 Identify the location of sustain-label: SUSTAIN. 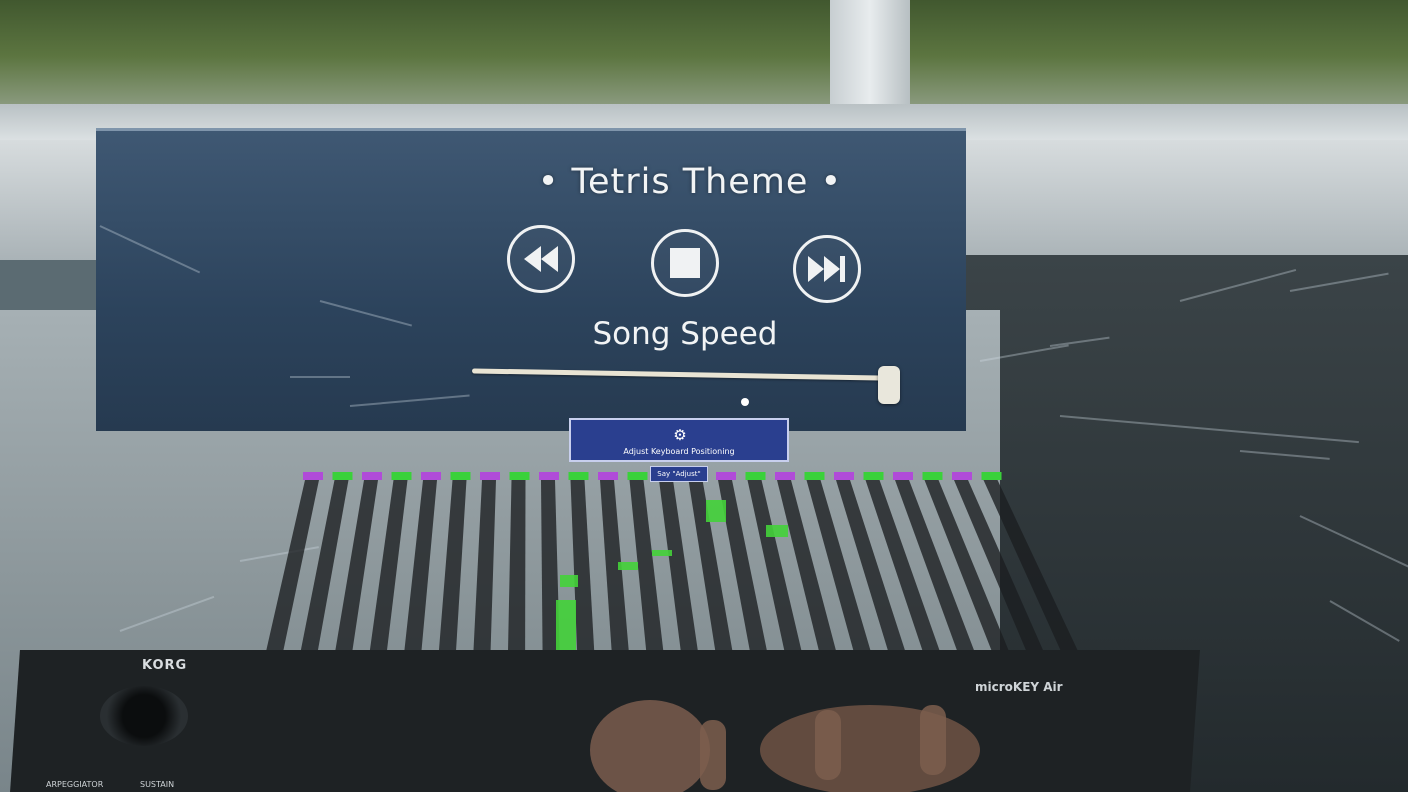
(157, 784).